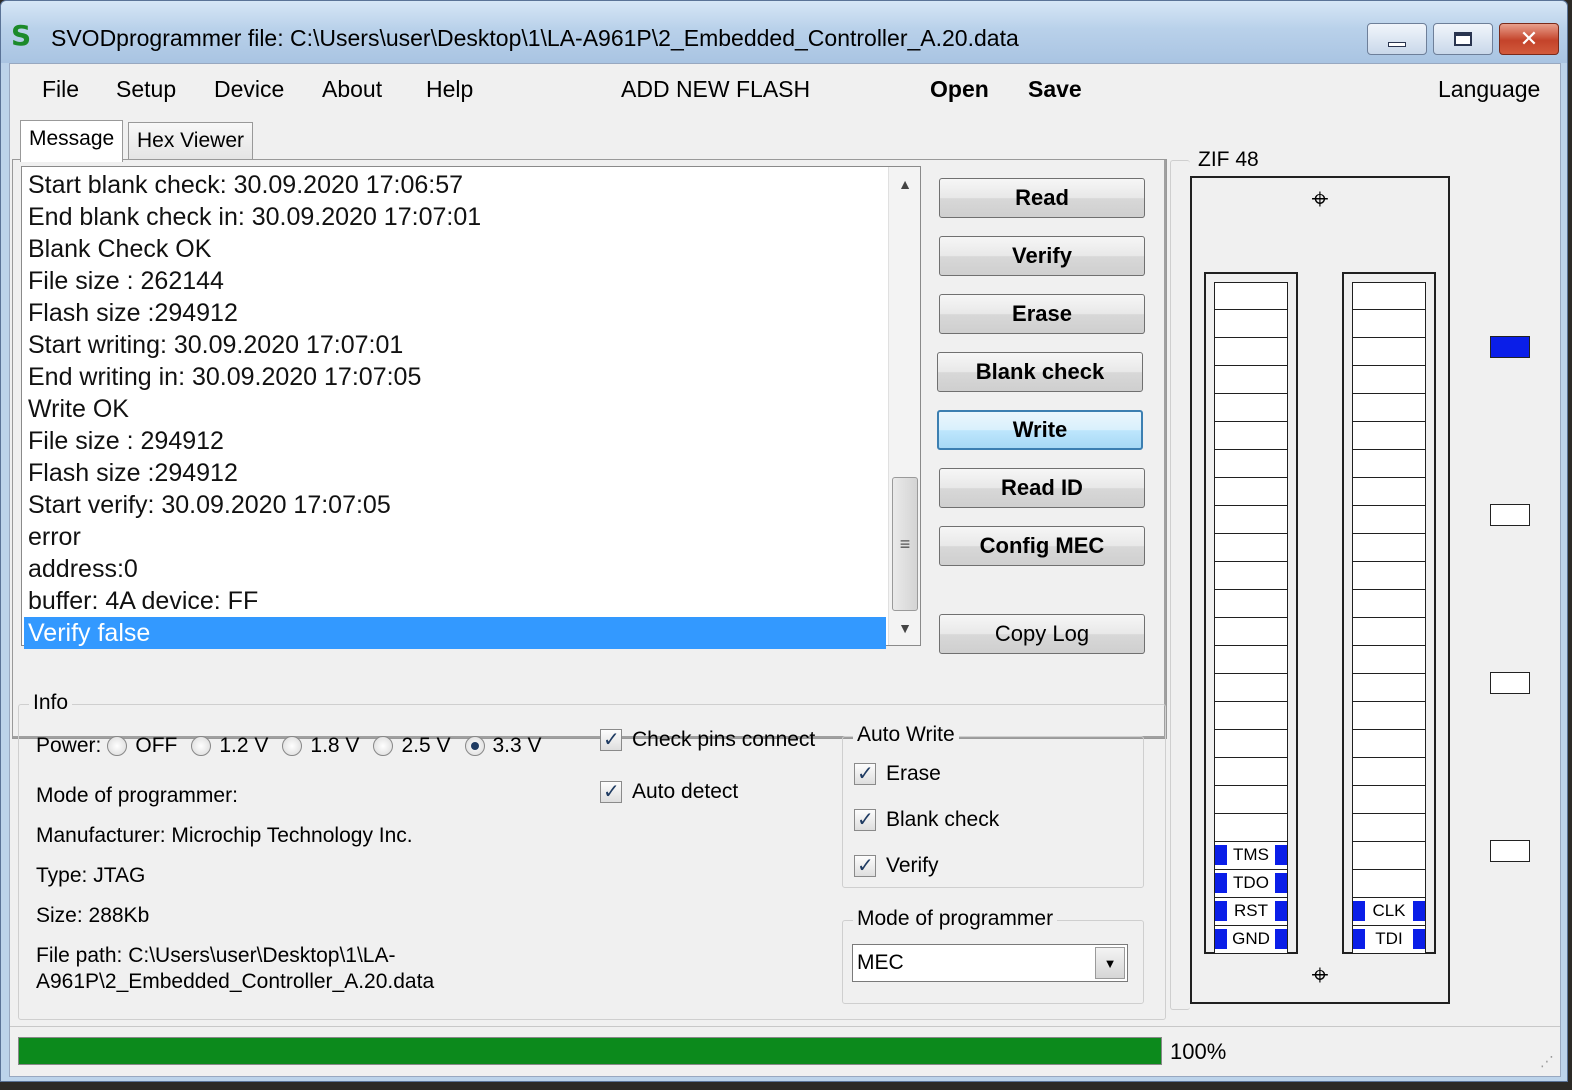  What do you see at coordinates (352, 89) in the screenshot?
I see `menu-about: About` at bounding box center [352, 89].